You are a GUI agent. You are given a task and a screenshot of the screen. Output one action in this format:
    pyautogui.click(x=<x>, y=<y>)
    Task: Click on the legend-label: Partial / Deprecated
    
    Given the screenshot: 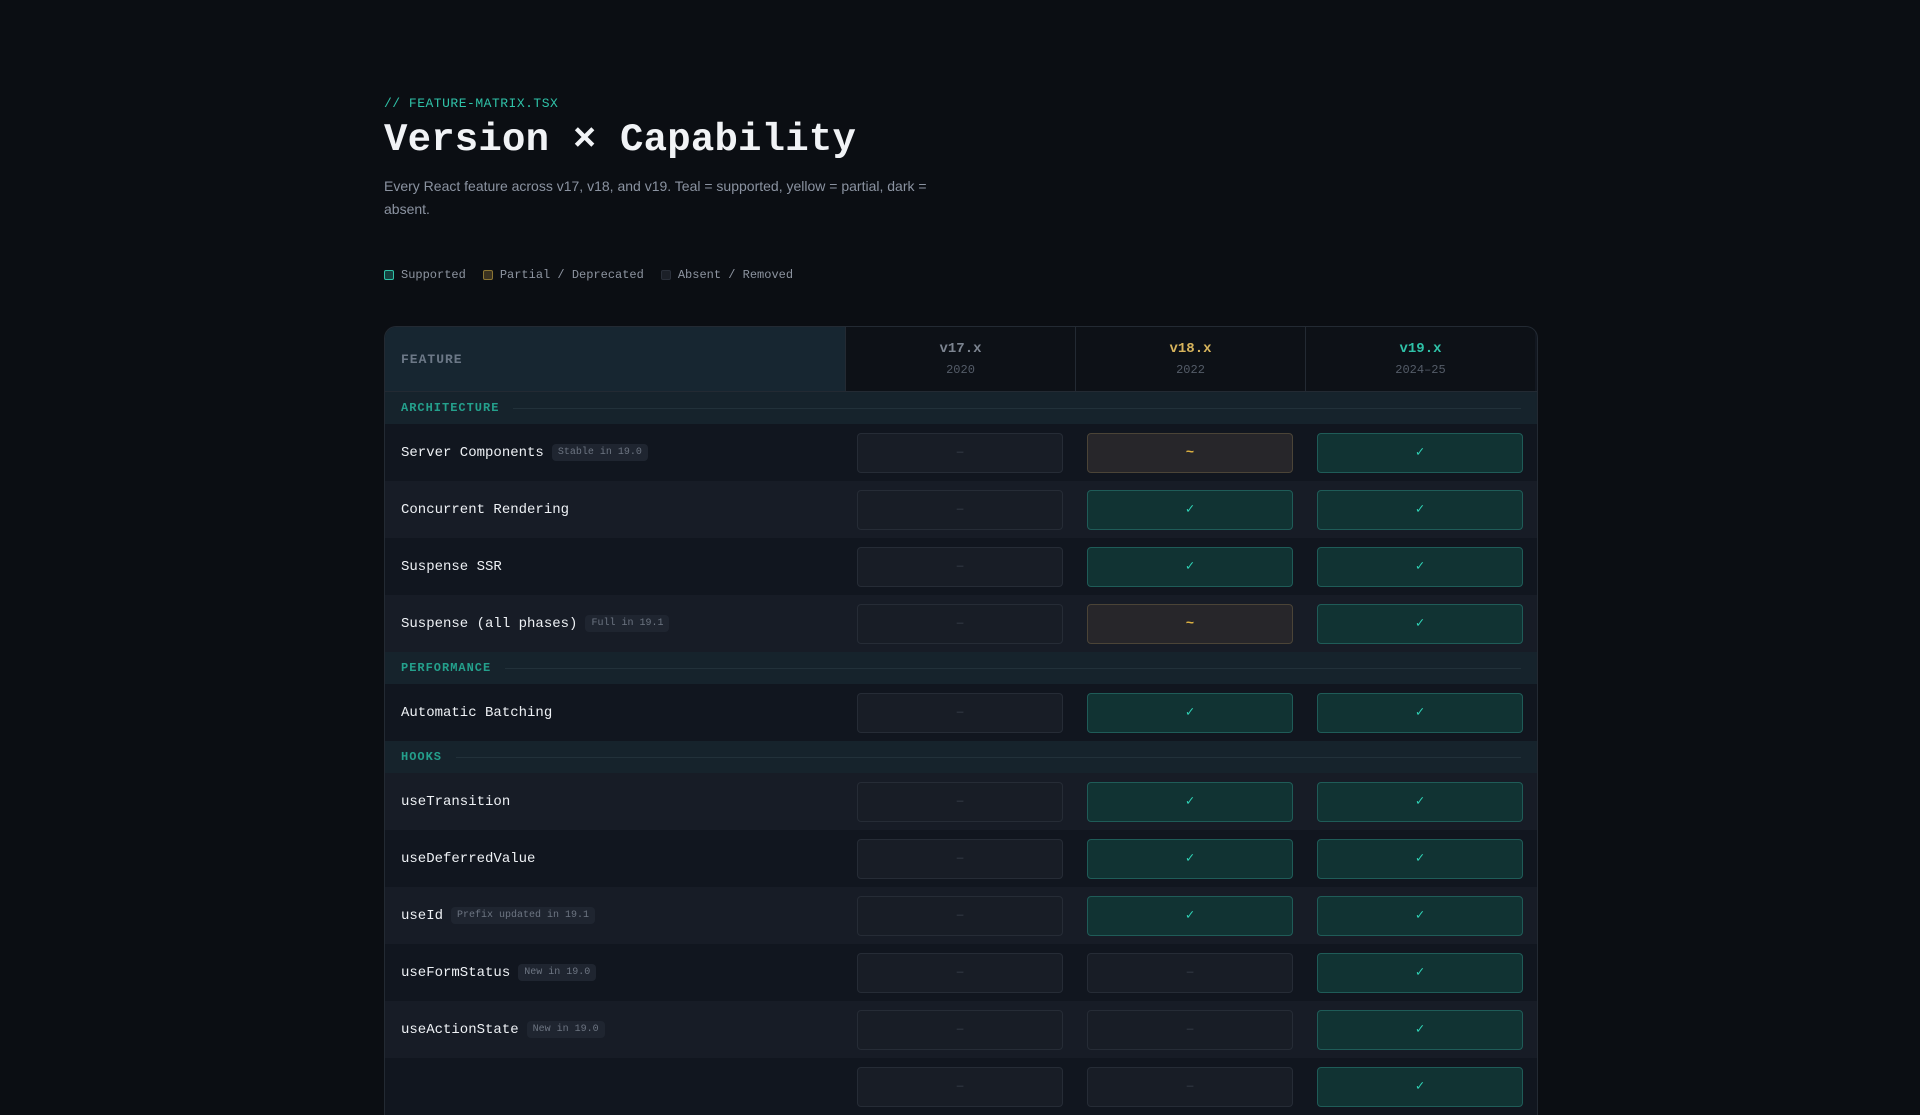 What is the action you would take?
    pyautogui.click(x=571, y=275)
    